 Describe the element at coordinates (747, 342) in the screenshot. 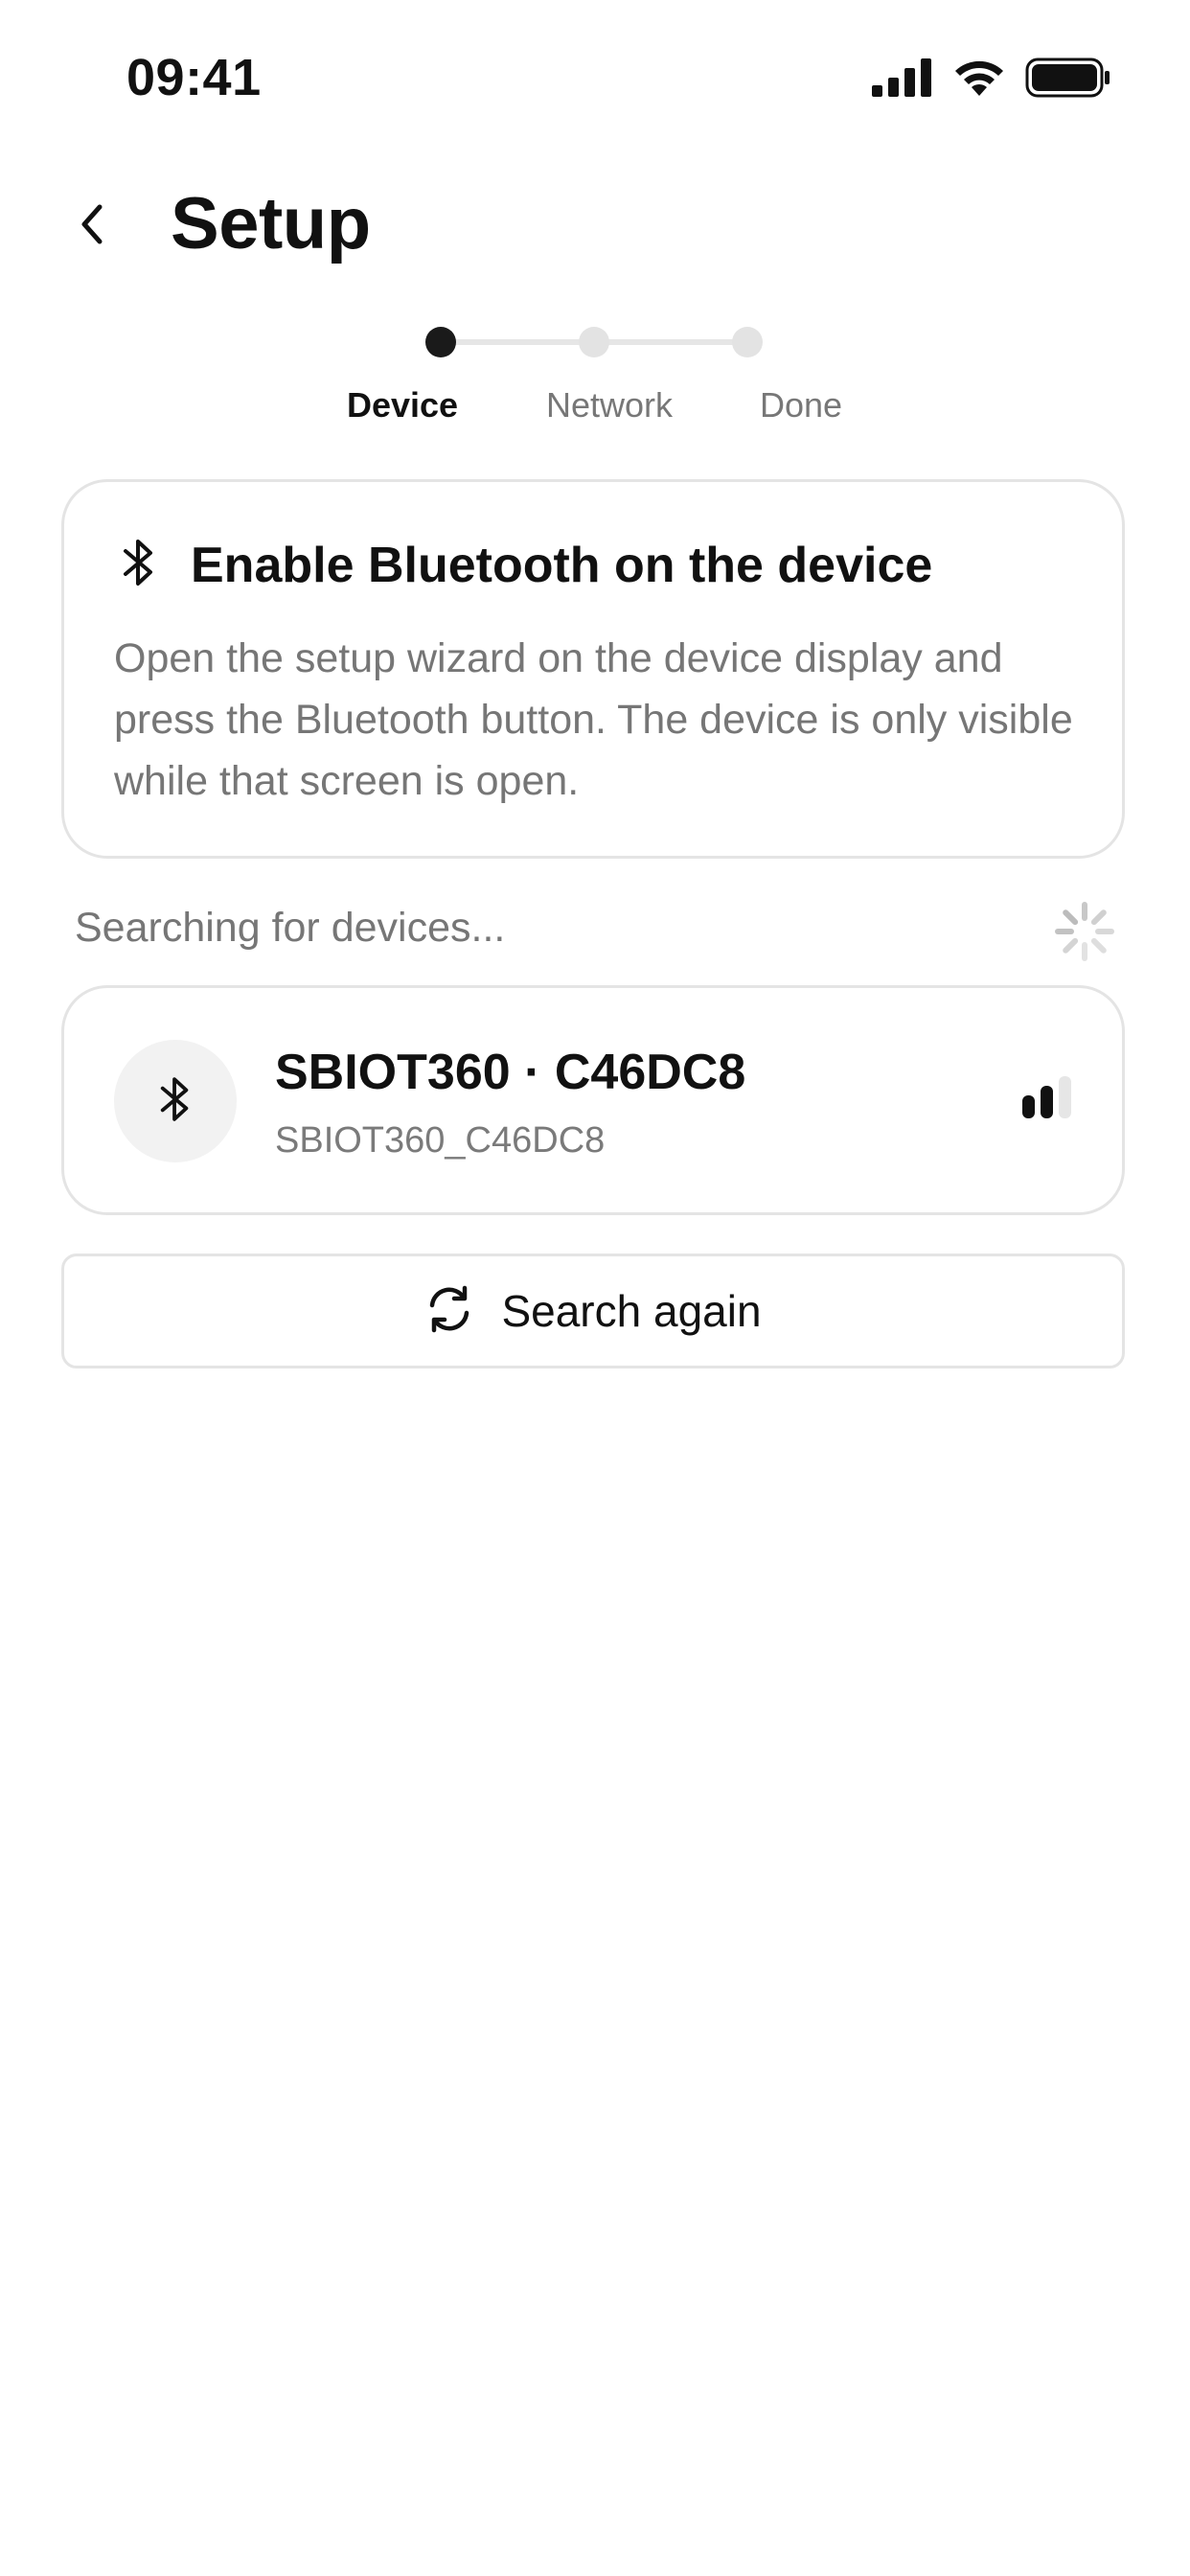

I see `step-dot-done` at that location.